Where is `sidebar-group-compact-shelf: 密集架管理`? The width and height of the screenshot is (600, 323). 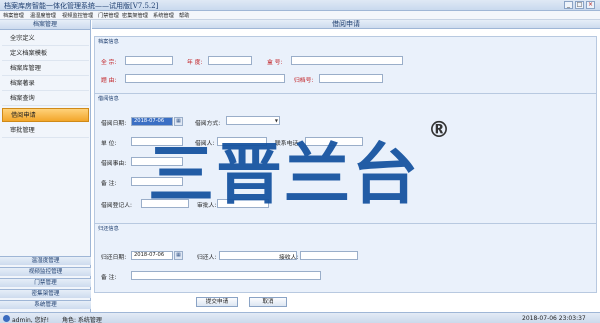
sidebar-group-compact-shelf: 密集架管理 is located at coordinates (45, 293).